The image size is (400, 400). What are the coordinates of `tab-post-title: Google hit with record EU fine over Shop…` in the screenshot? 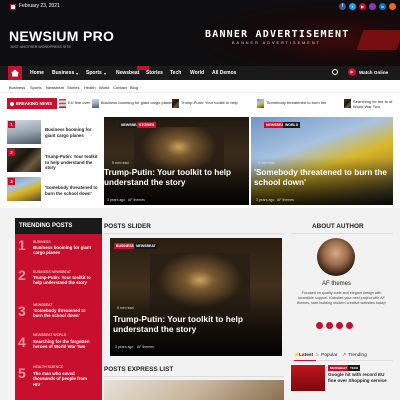 It's located at (360, 377).